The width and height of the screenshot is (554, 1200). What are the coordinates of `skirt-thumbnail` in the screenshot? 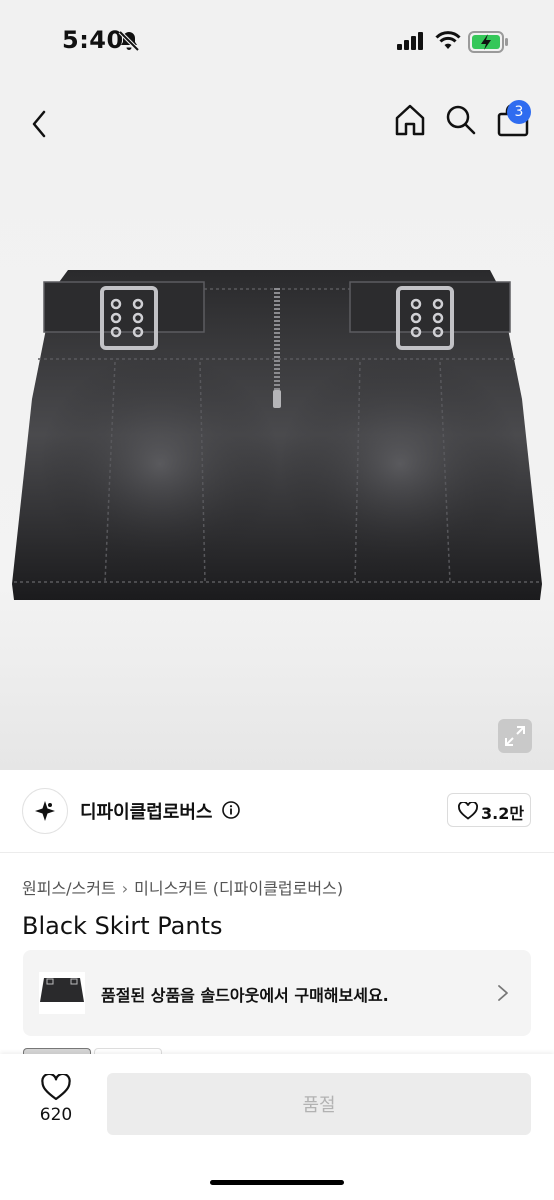 It's located at (62, 993).